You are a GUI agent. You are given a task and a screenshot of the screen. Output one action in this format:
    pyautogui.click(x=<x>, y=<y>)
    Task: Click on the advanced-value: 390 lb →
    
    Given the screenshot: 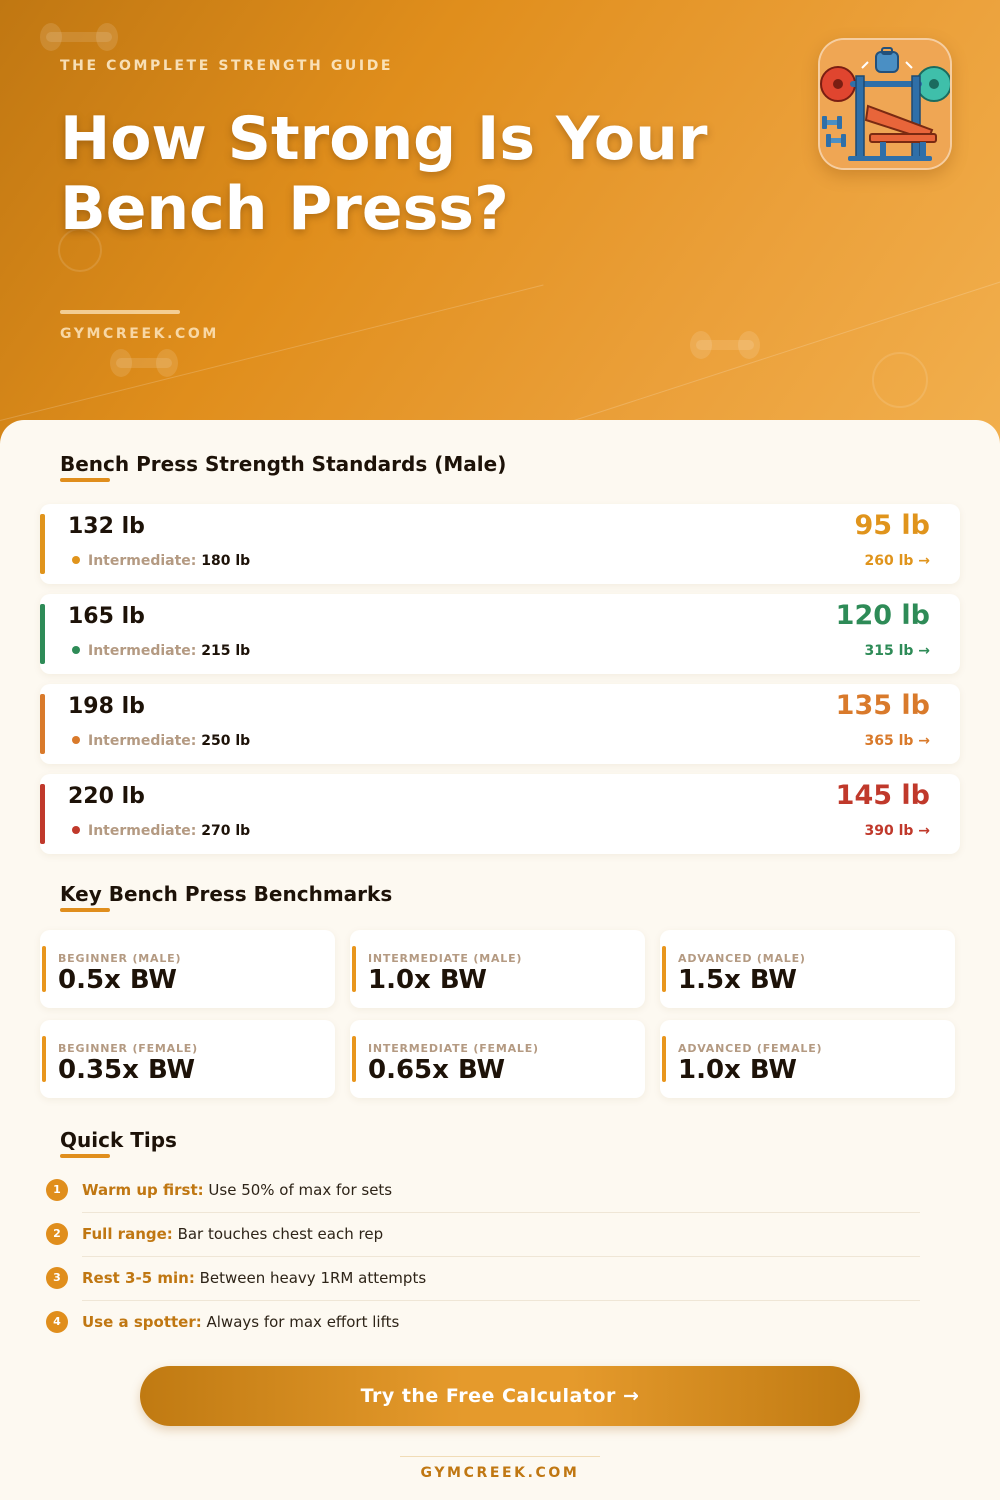 What is the action you would take?
    pyautogui.click(x=897, y=831)
    